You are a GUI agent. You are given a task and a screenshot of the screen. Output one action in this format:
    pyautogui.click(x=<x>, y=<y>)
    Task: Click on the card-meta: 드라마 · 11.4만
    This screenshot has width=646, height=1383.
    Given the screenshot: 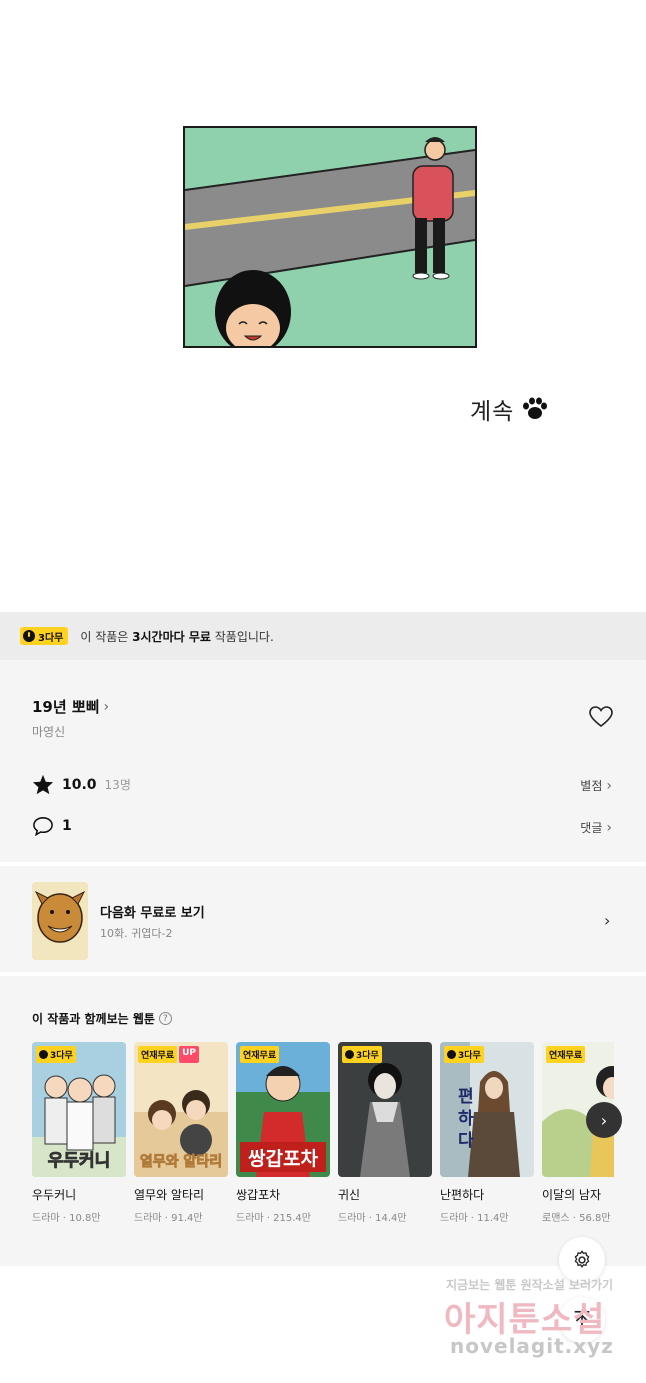 What is the action you would take?
    pyautogui.click(x=474, y=1218)
    